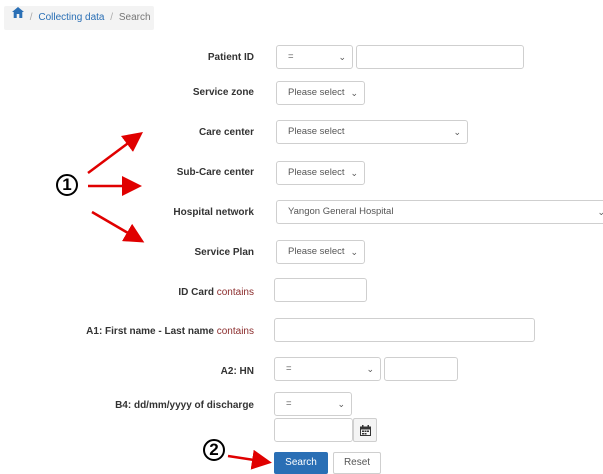 The image size is (603, 474). What do you see at coordinates (67, 184) in the screenshot?
I see `annotation-number-1: 1` at bounding box center [67, 184].